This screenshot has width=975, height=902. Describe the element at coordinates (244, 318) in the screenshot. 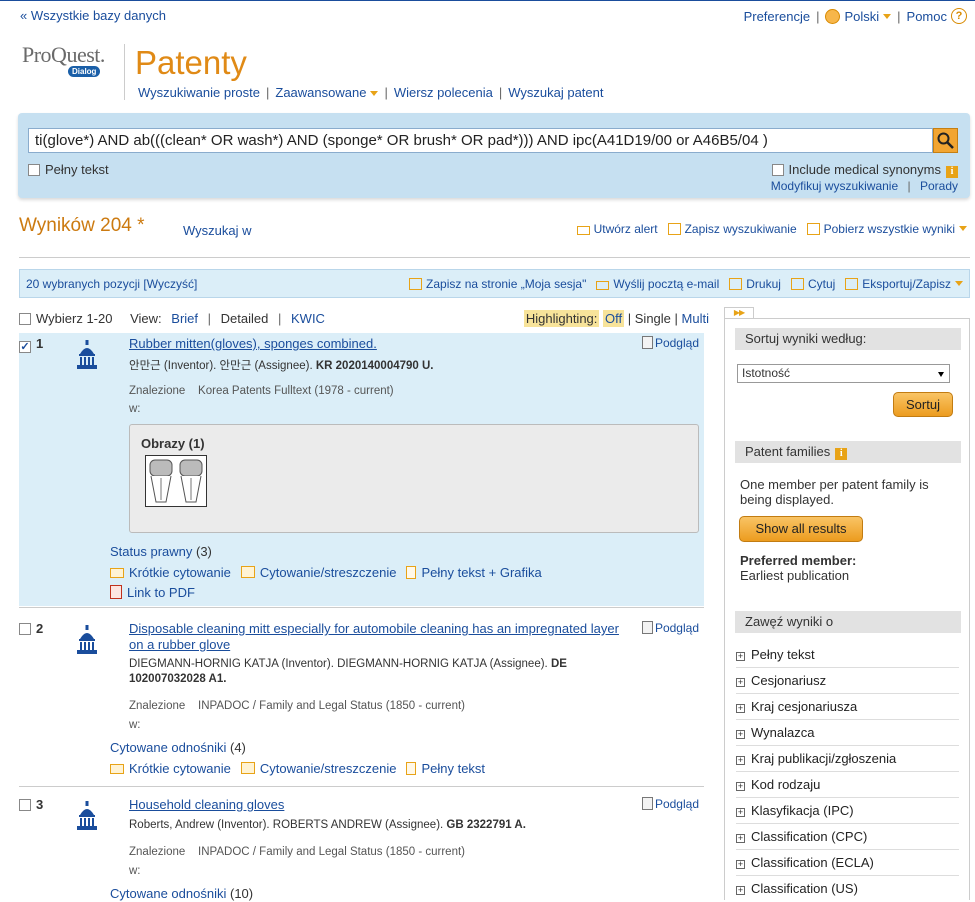

I see `view-detailed-current: Detailed` at that location.